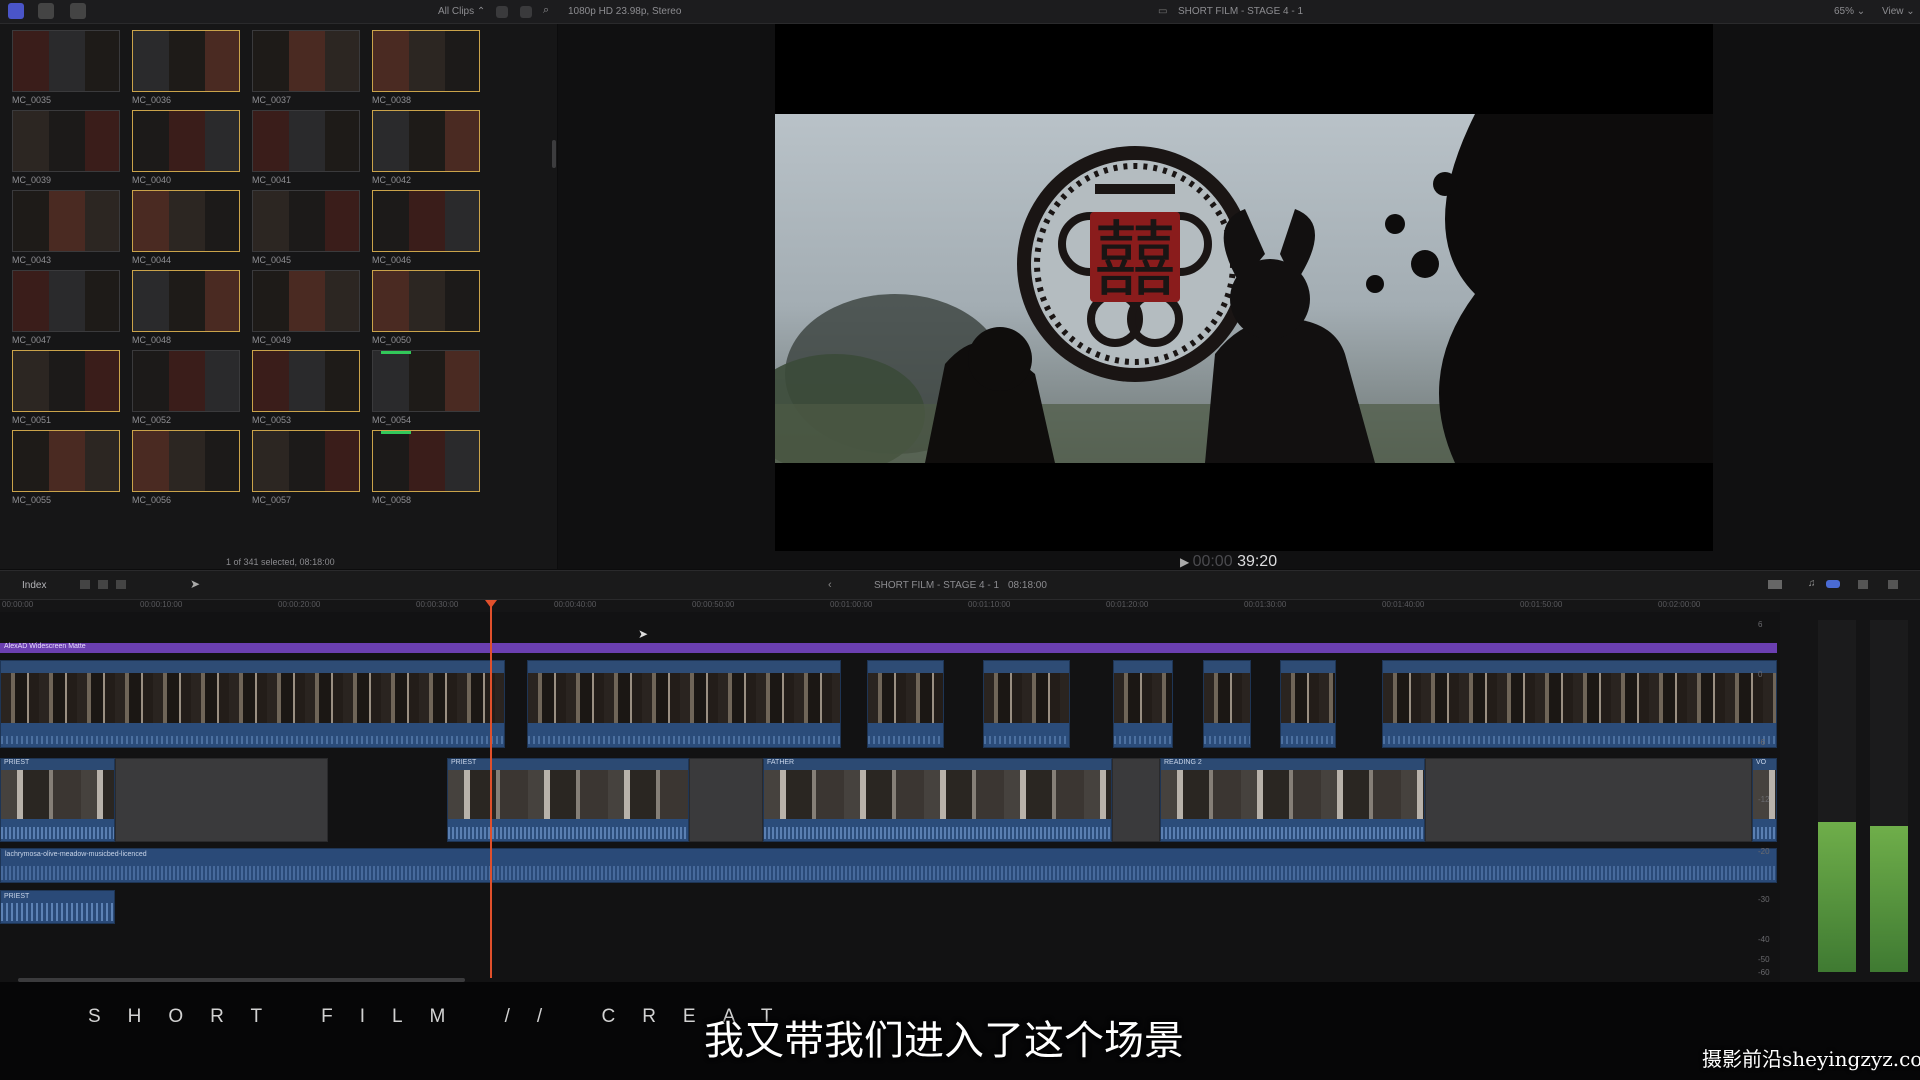 The width and height of the screenshot is (1920, 1080). What do you see at coordinates (306, 227) in the screenshot?
I see `clip-thumbnail: MC_0045` at bounding box center [306, 227].